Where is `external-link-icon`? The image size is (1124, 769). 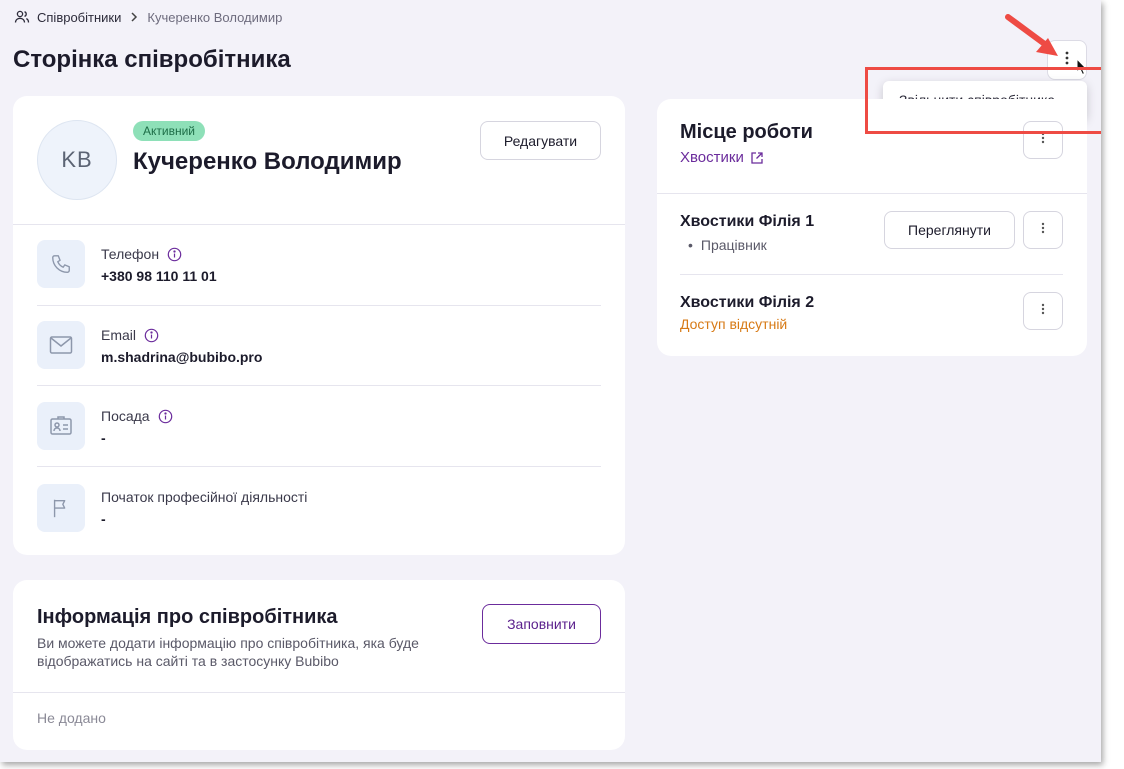 external-link-icon is located at coordinates (757, 158).